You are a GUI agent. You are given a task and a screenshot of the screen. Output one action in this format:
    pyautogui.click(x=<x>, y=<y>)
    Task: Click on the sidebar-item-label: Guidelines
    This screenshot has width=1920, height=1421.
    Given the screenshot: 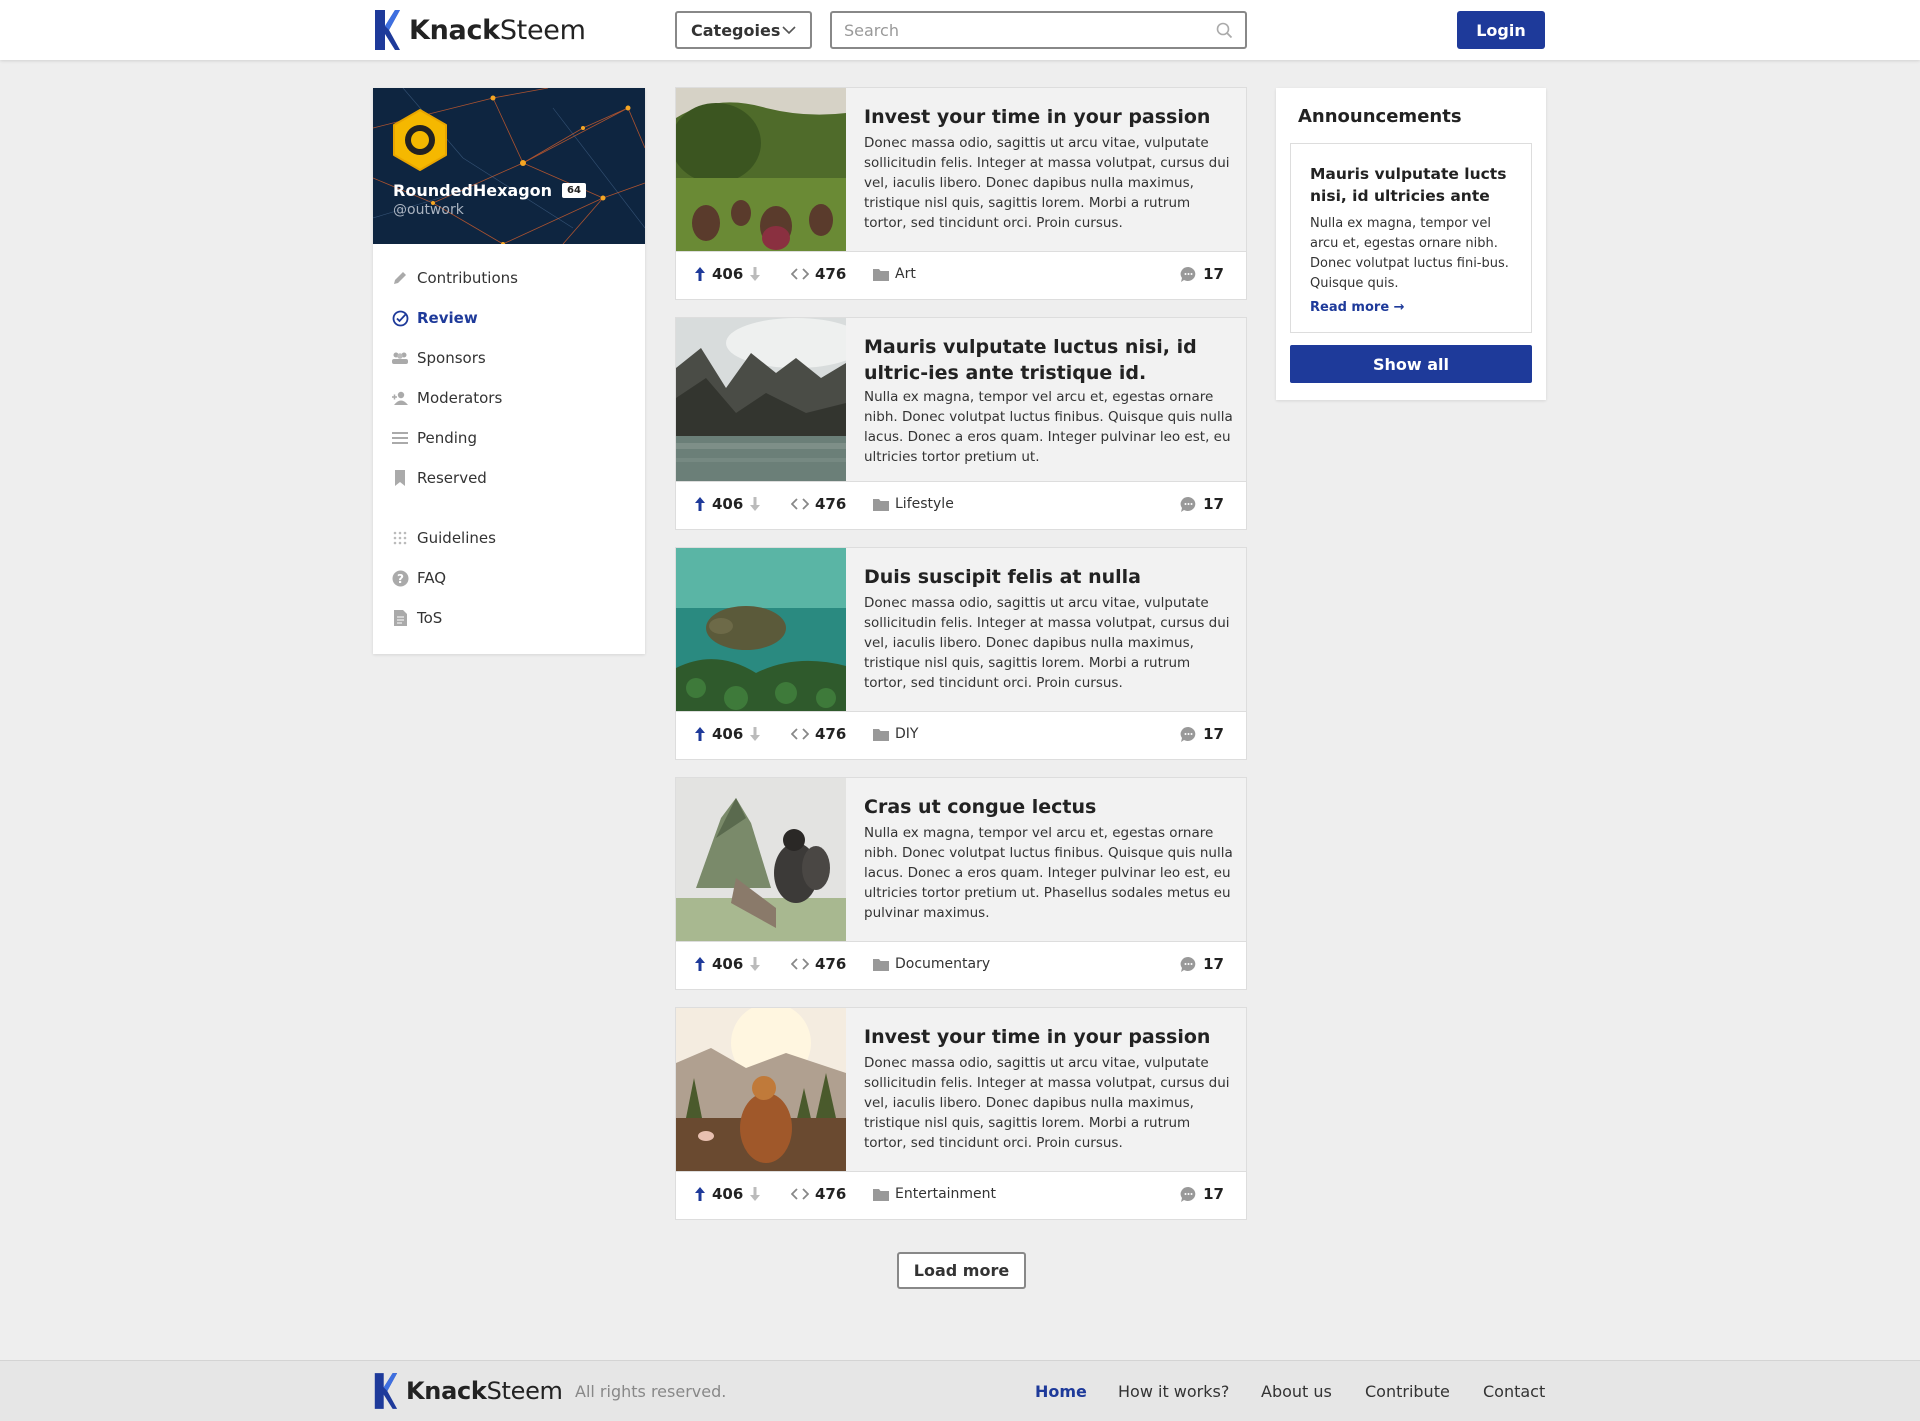 What is the action you would take?
    pyautogui.click(x=456, y=538)
    